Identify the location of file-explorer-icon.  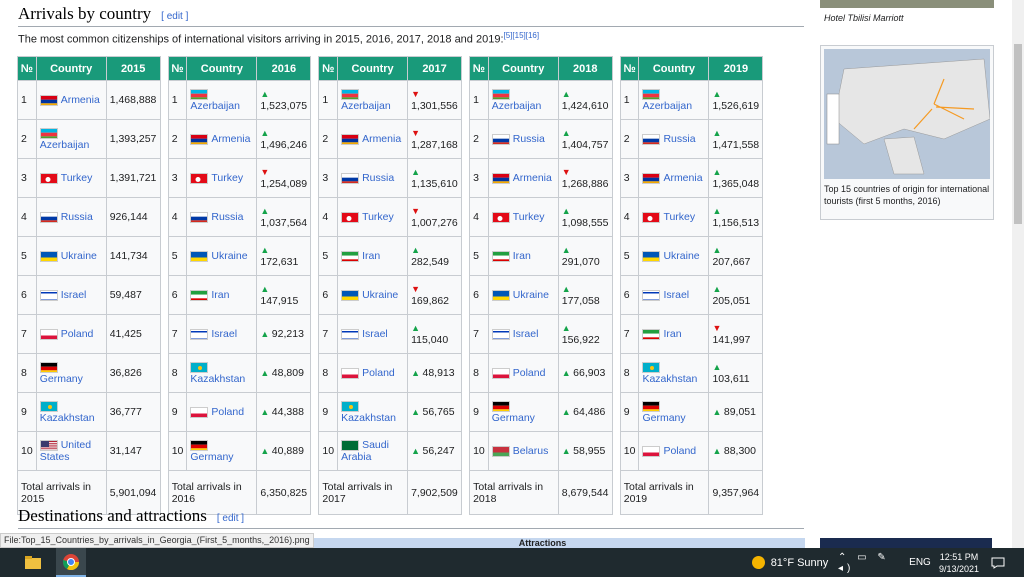
(33, 562).